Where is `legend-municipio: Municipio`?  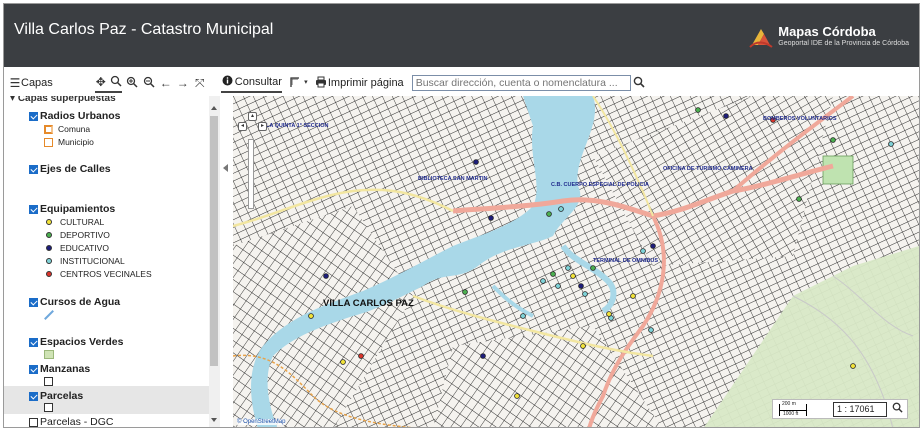
legend-municipio: Municipio is located at coordinates (69, 142).